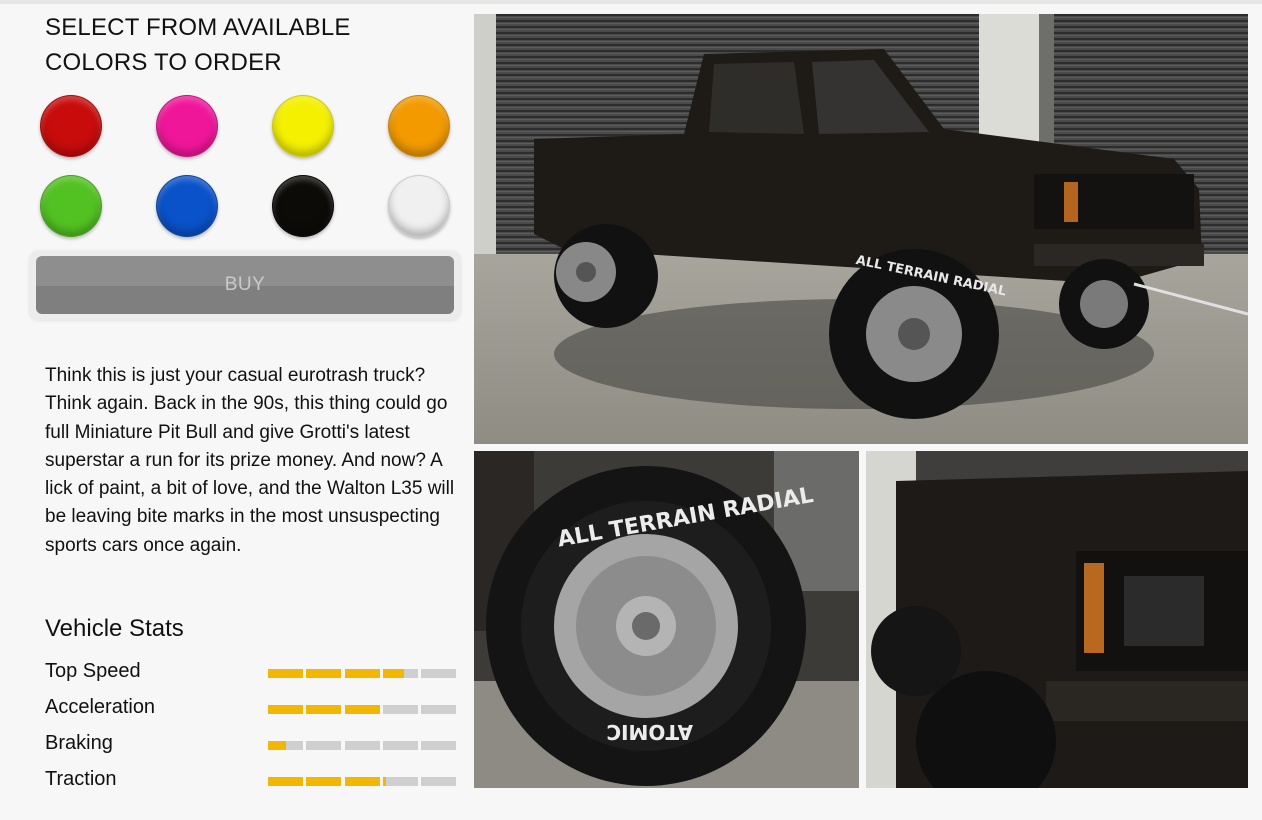 Image resolution: width=1262 pixels, height=820 pixels. I want to click on color-swatch-white, so click(419, 206).